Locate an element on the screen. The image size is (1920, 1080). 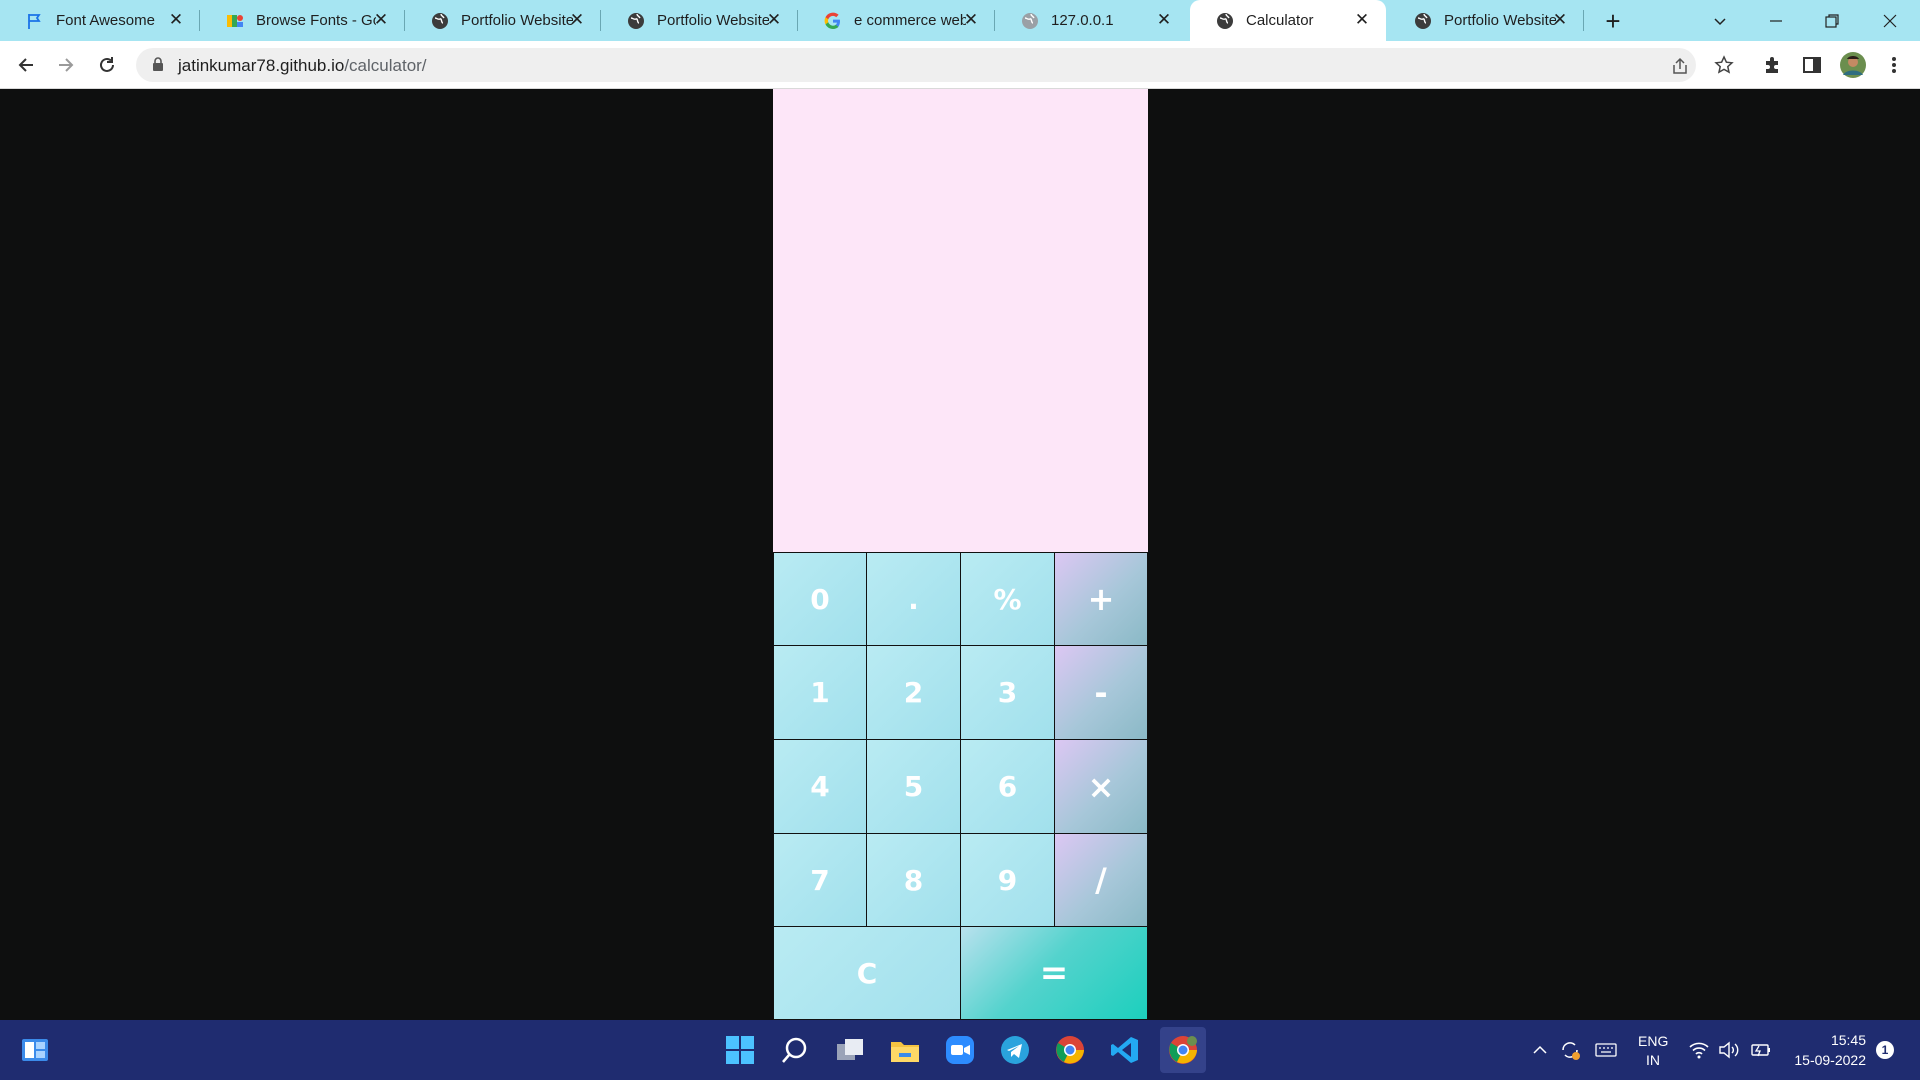
minimize-icon is located at coordinates (1776, 20).